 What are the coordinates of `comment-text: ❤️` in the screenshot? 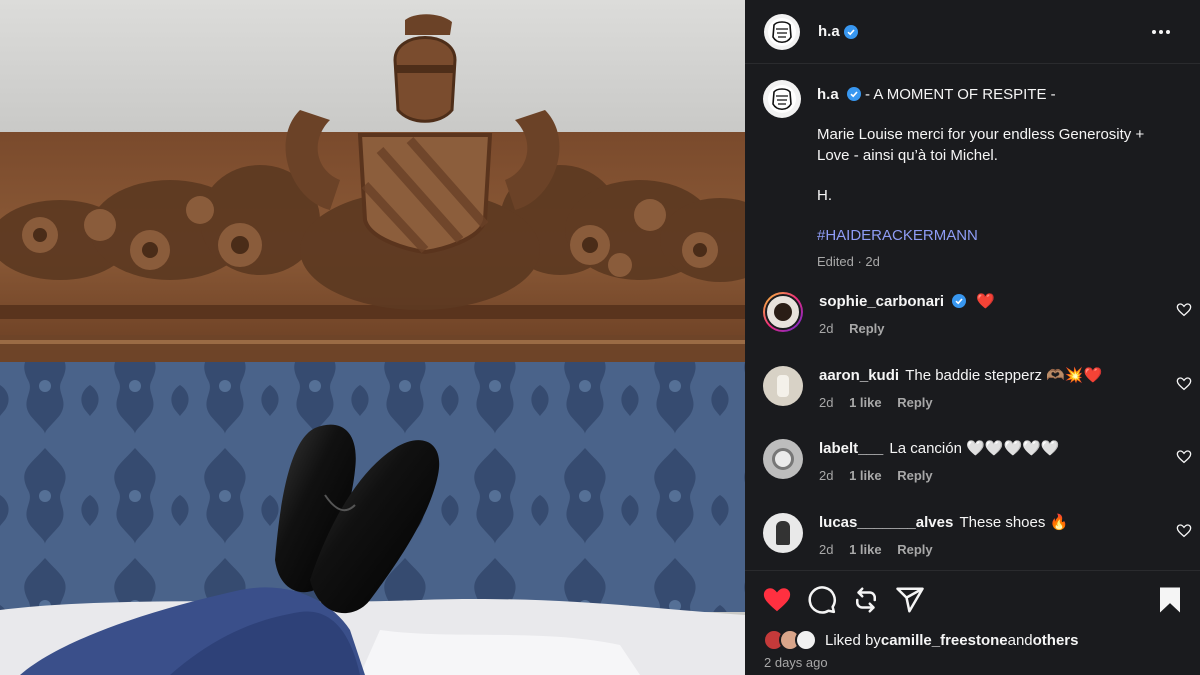 It's located at (986, 301).